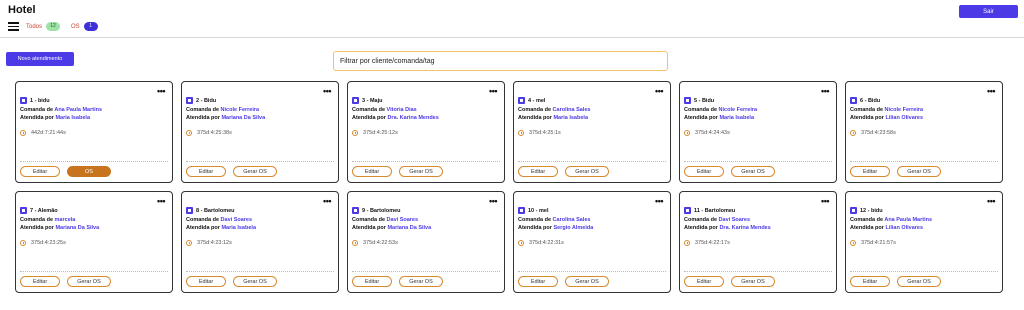  Describe the element at coordinates (75, 27) in the screenshot. I see `filter-os-label: OS` at that location.